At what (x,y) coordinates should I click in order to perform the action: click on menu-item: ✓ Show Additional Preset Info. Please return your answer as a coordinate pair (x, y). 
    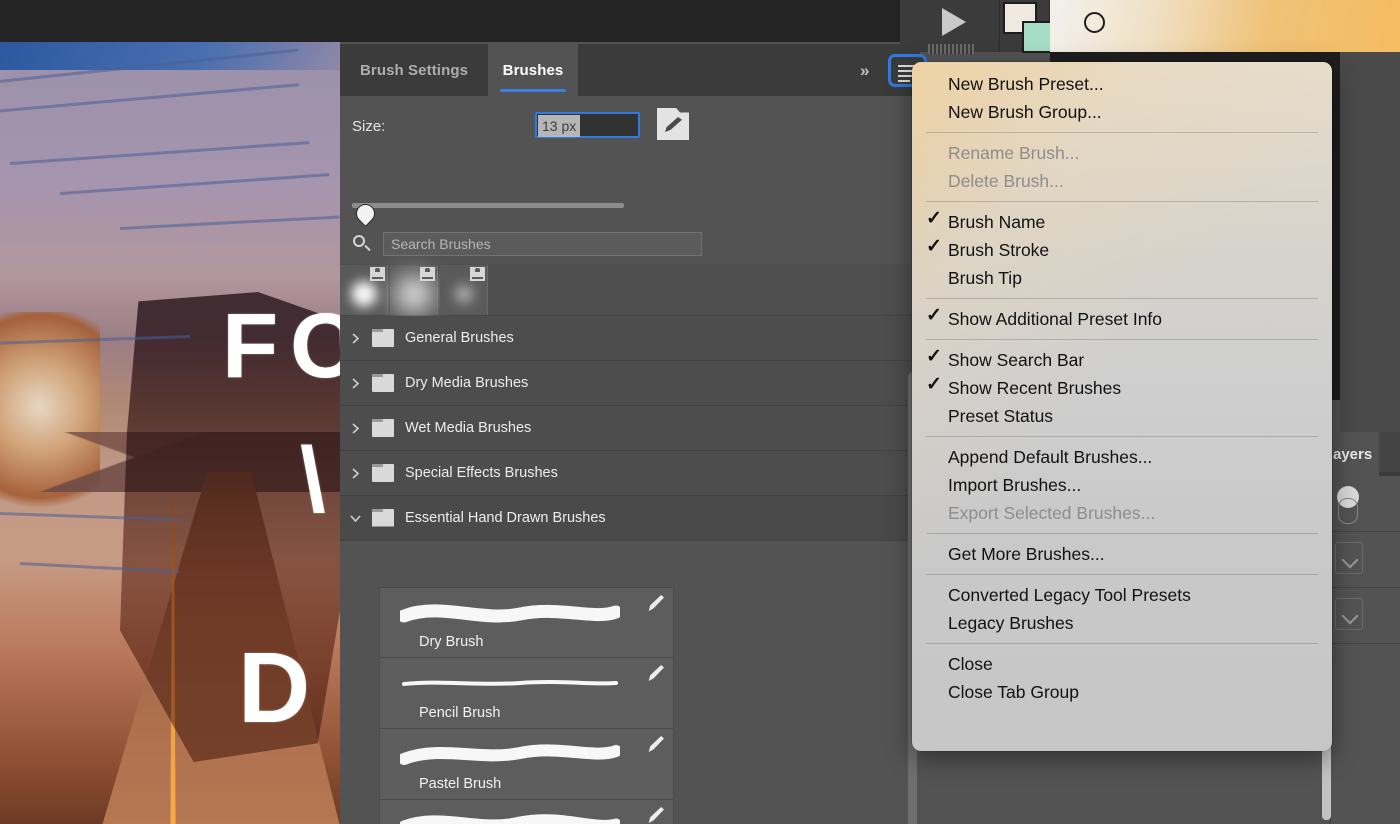
    Looking at the image, I should click on (1122, 319).